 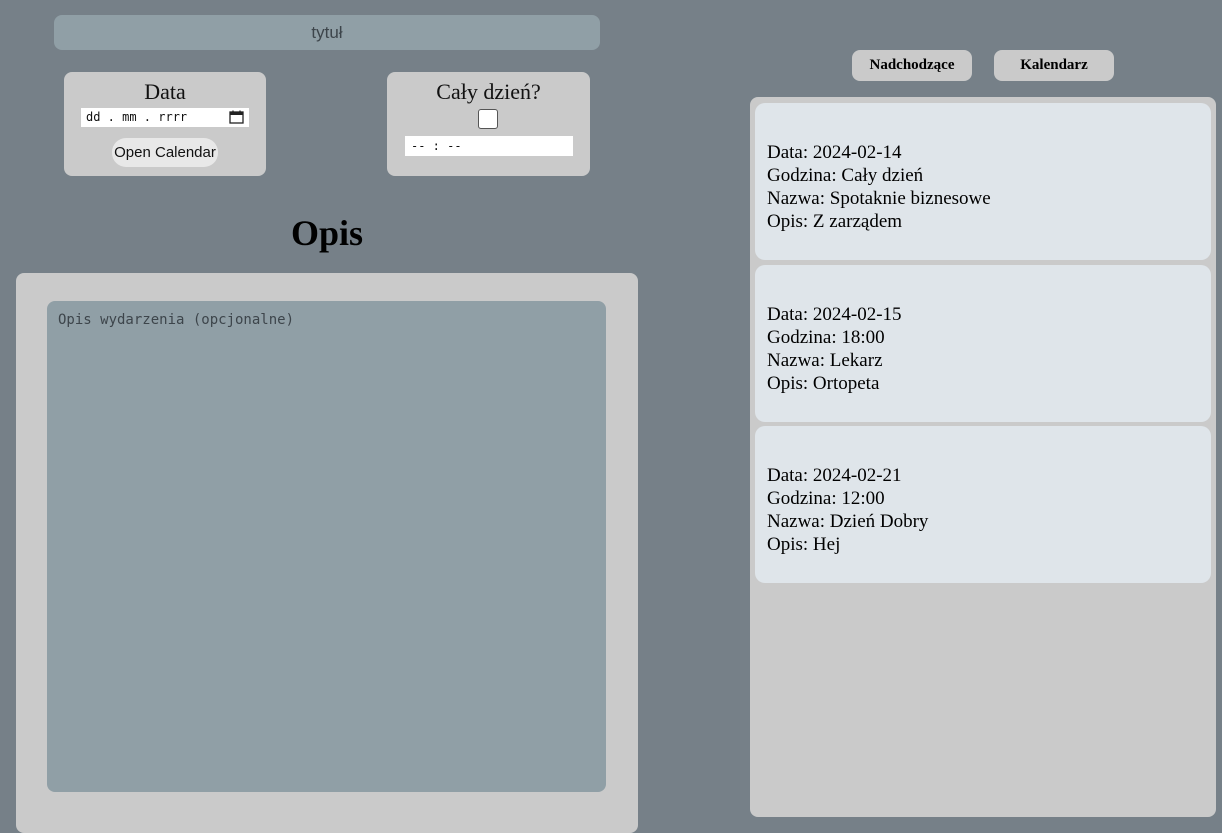 What do you see at coordinates (848, 521) in the screenshot?
I see `event-name: Nazwa: Dzień Dobry` at bounding box center [848, 521].